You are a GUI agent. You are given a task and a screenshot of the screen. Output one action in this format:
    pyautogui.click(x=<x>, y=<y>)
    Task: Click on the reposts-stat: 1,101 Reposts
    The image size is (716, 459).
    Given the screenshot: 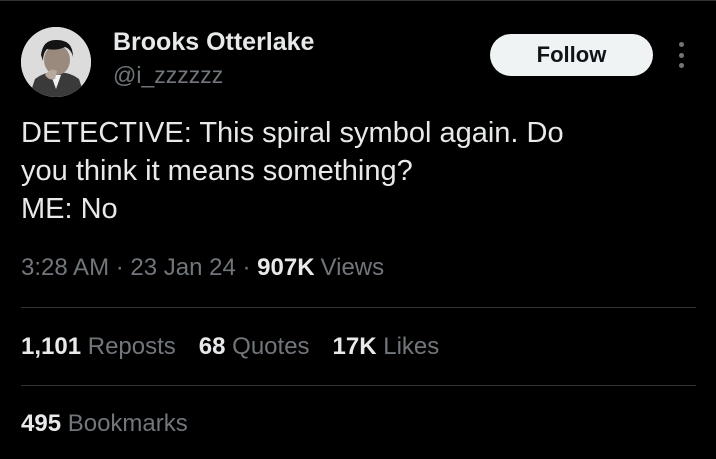 What is the action you would take?
    pyautogui.click(x=98, y=347)
    